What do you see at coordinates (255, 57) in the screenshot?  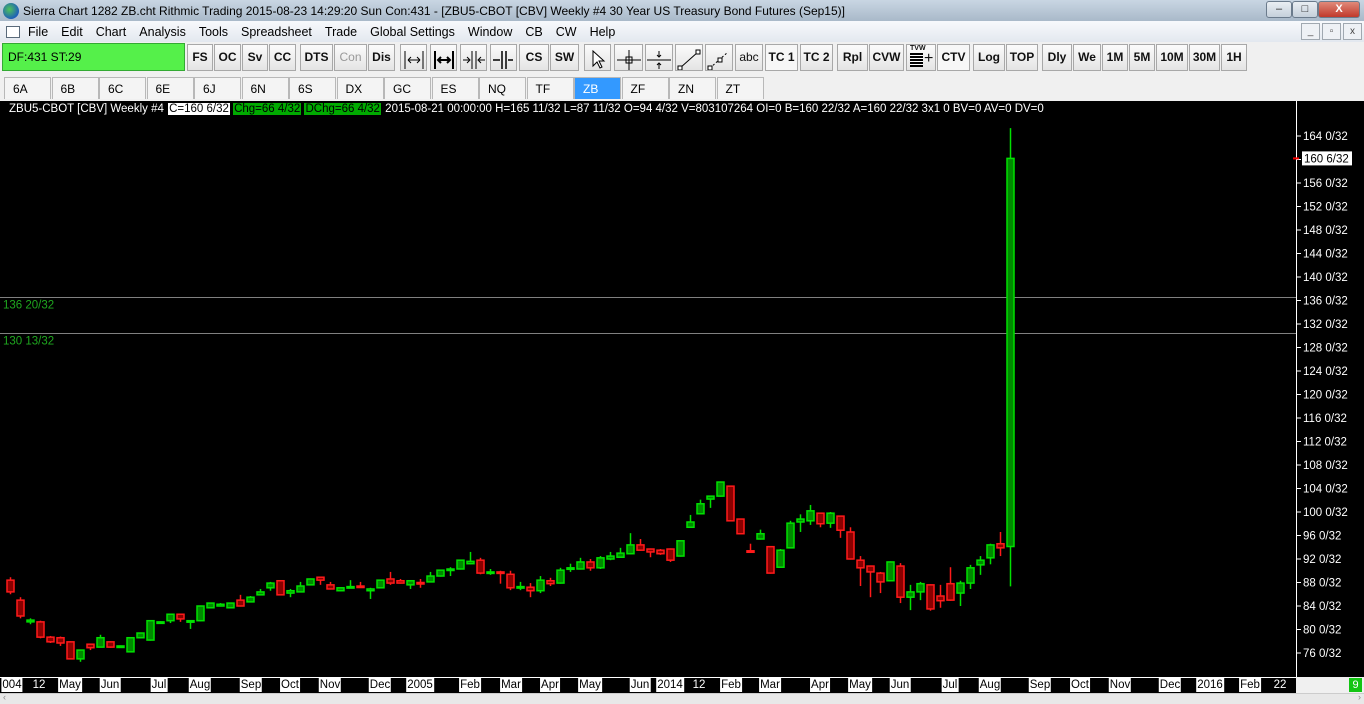 I see `sv-button: Sv` at bounding box center [255, 57].